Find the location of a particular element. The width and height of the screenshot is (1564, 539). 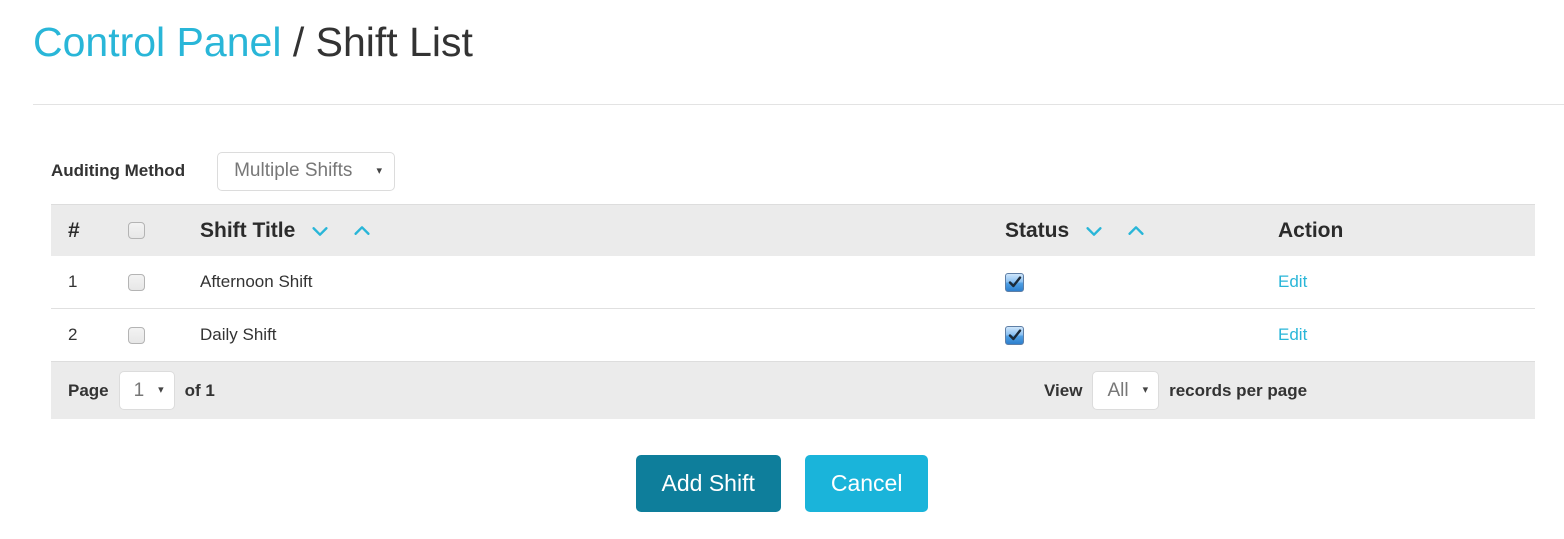

page-title: Control Panel / Shift List is located at coordinates (253, 42).